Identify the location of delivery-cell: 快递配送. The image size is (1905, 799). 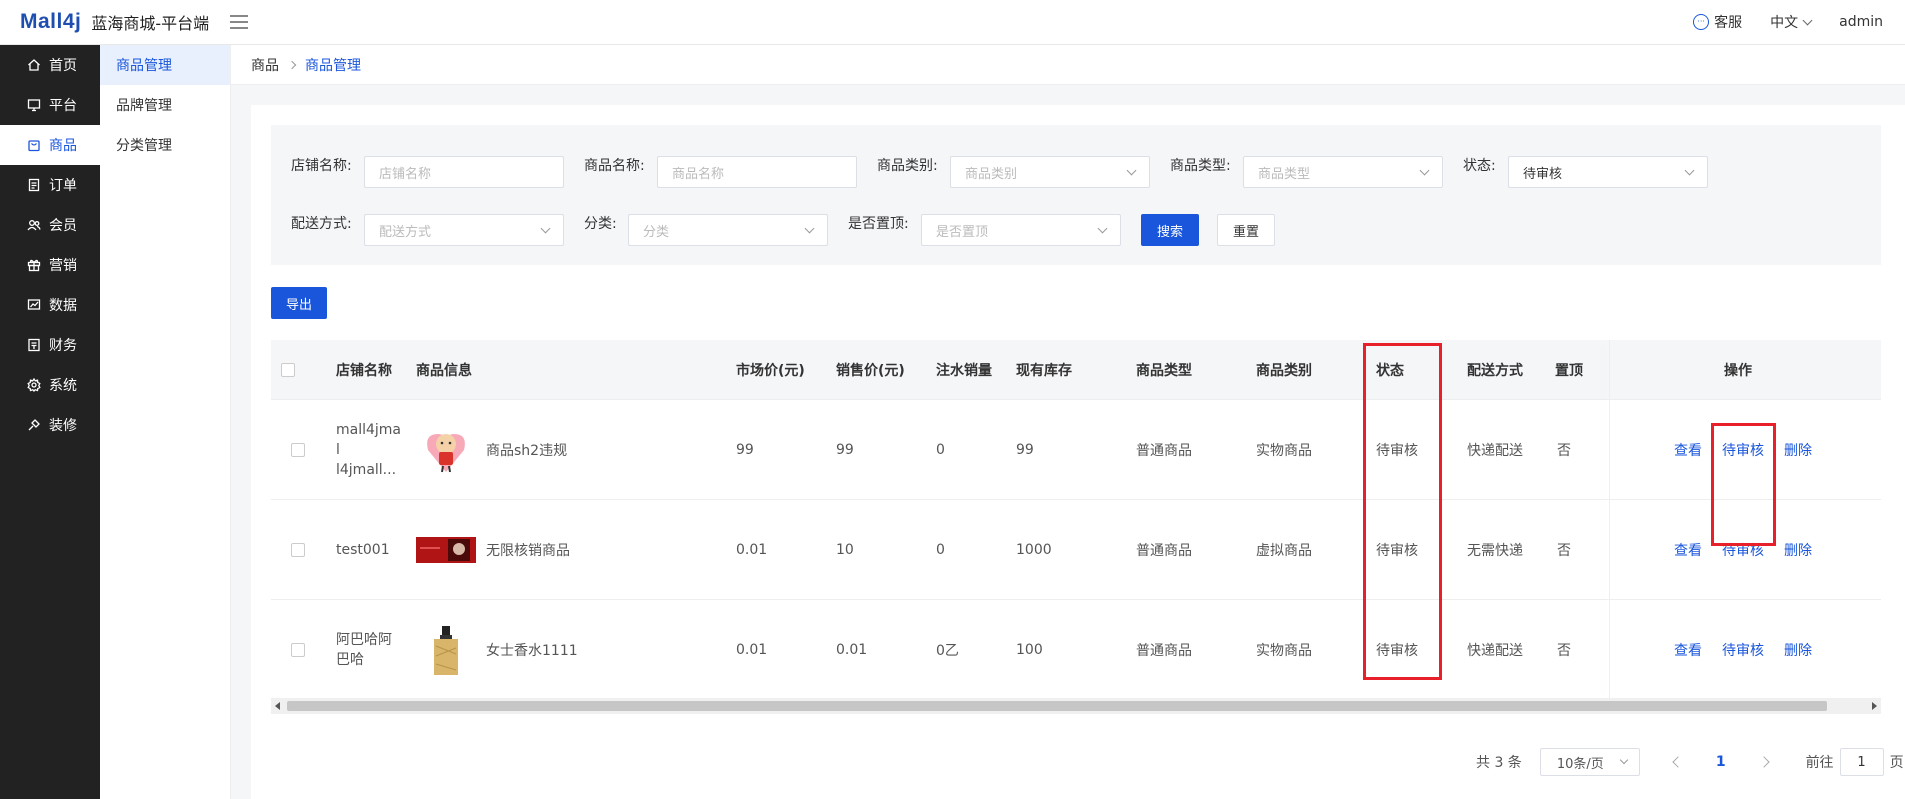
(1495, 651).